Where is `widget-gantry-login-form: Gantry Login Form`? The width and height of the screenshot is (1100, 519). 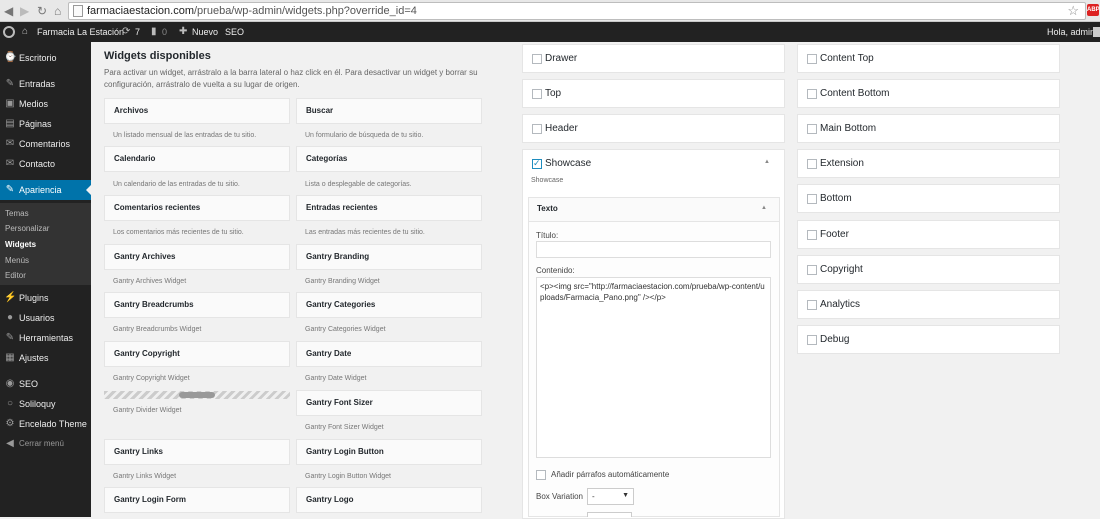 widget-gantry-login-form: Gantry Login Form is located at coordinates (197, 500).